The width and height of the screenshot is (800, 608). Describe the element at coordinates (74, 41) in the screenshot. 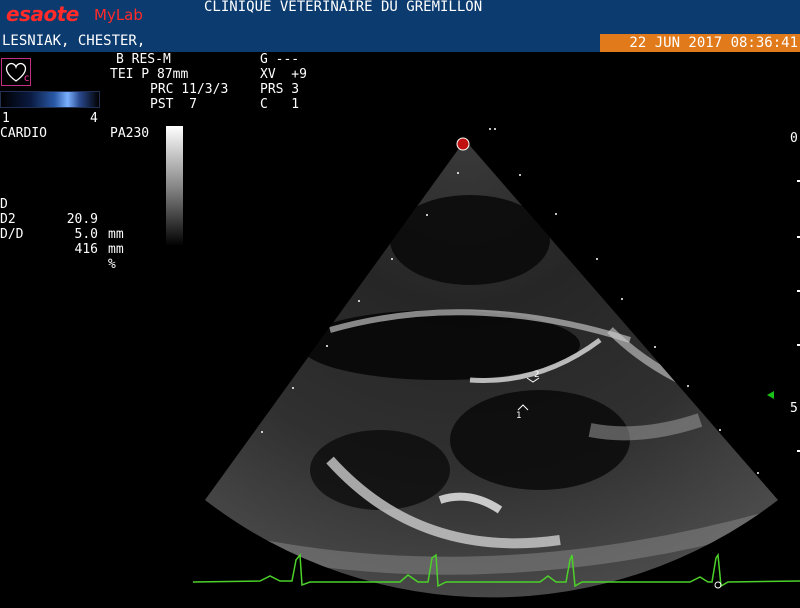

I see `patient-name: LESNIAK, CHESTER,` at that location.